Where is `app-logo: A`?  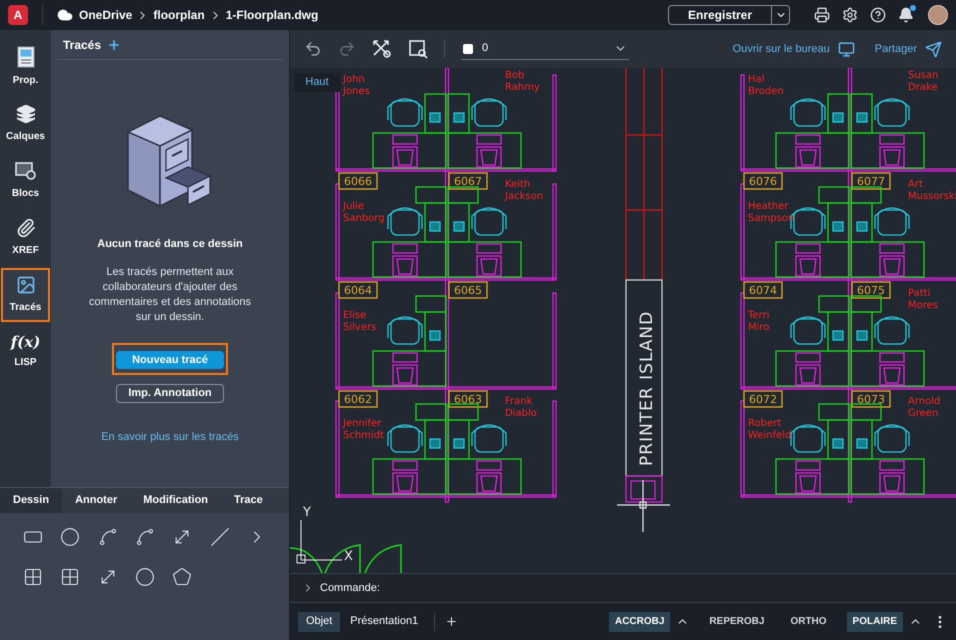 app-logo: A is located at coordinates (18, 15).